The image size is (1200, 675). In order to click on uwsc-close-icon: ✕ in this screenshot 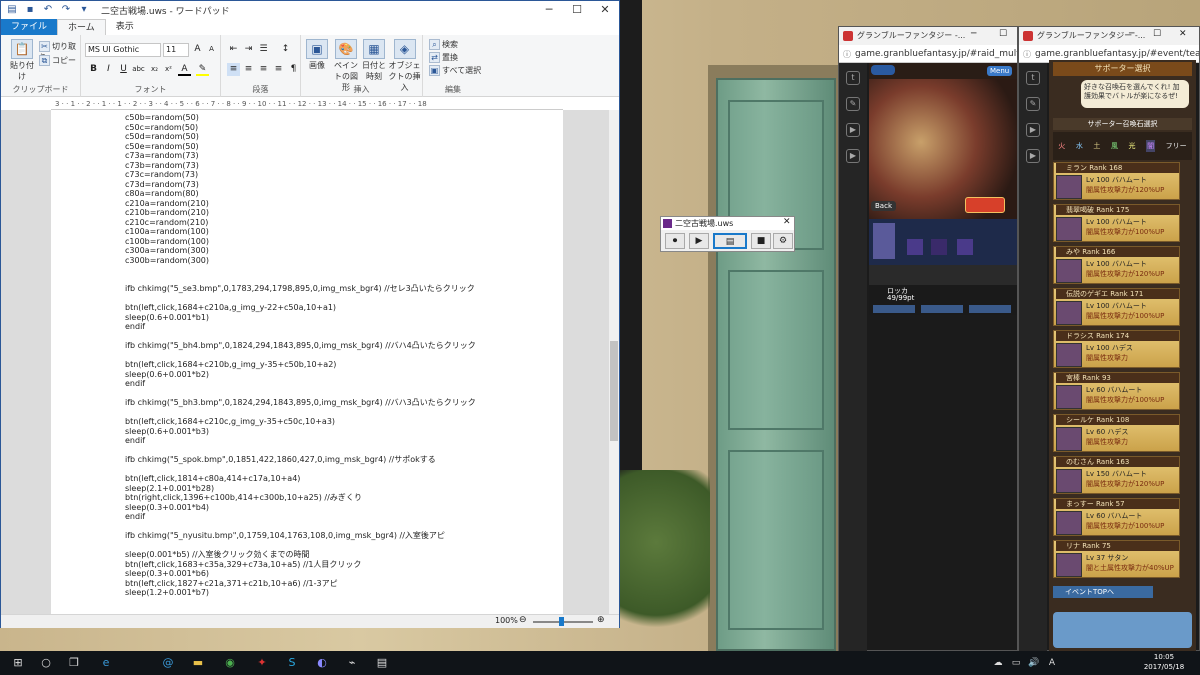, I will do `click(787, 222)`.